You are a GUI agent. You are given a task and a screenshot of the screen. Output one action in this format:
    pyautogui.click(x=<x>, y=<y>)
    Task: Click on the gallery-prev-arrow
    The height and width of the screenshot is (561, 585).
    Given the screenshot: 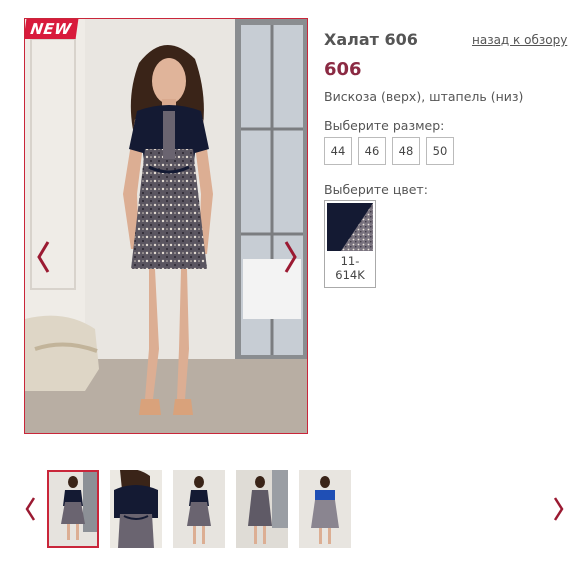 What is the action you would take?
    pyautogui.click(x=30, y=509)
    